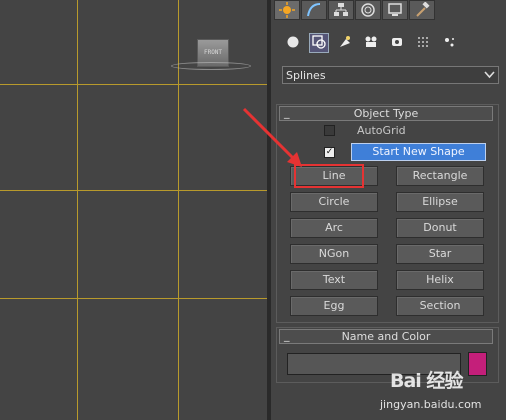  Describe the element at coordinates (287, 335) in the screenshot. I see `collapse-minus-icon: _` at that location.